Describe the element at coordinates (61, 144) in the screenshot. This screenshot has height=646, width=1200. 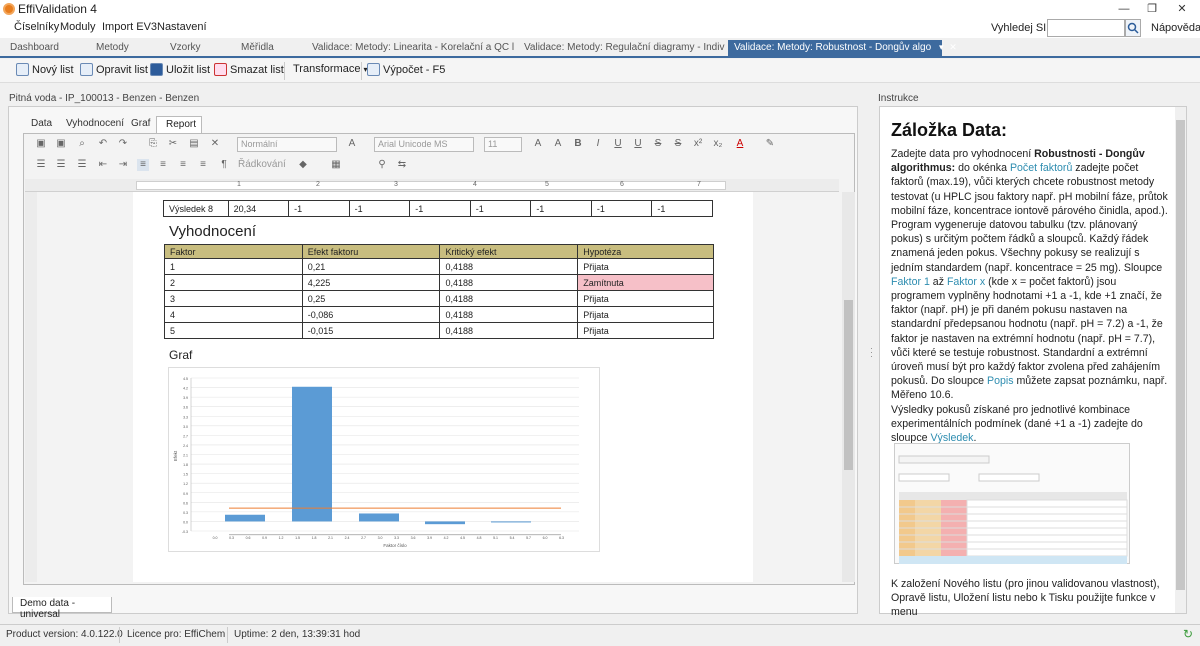
I see `save-all-icon: ▣` at that location.